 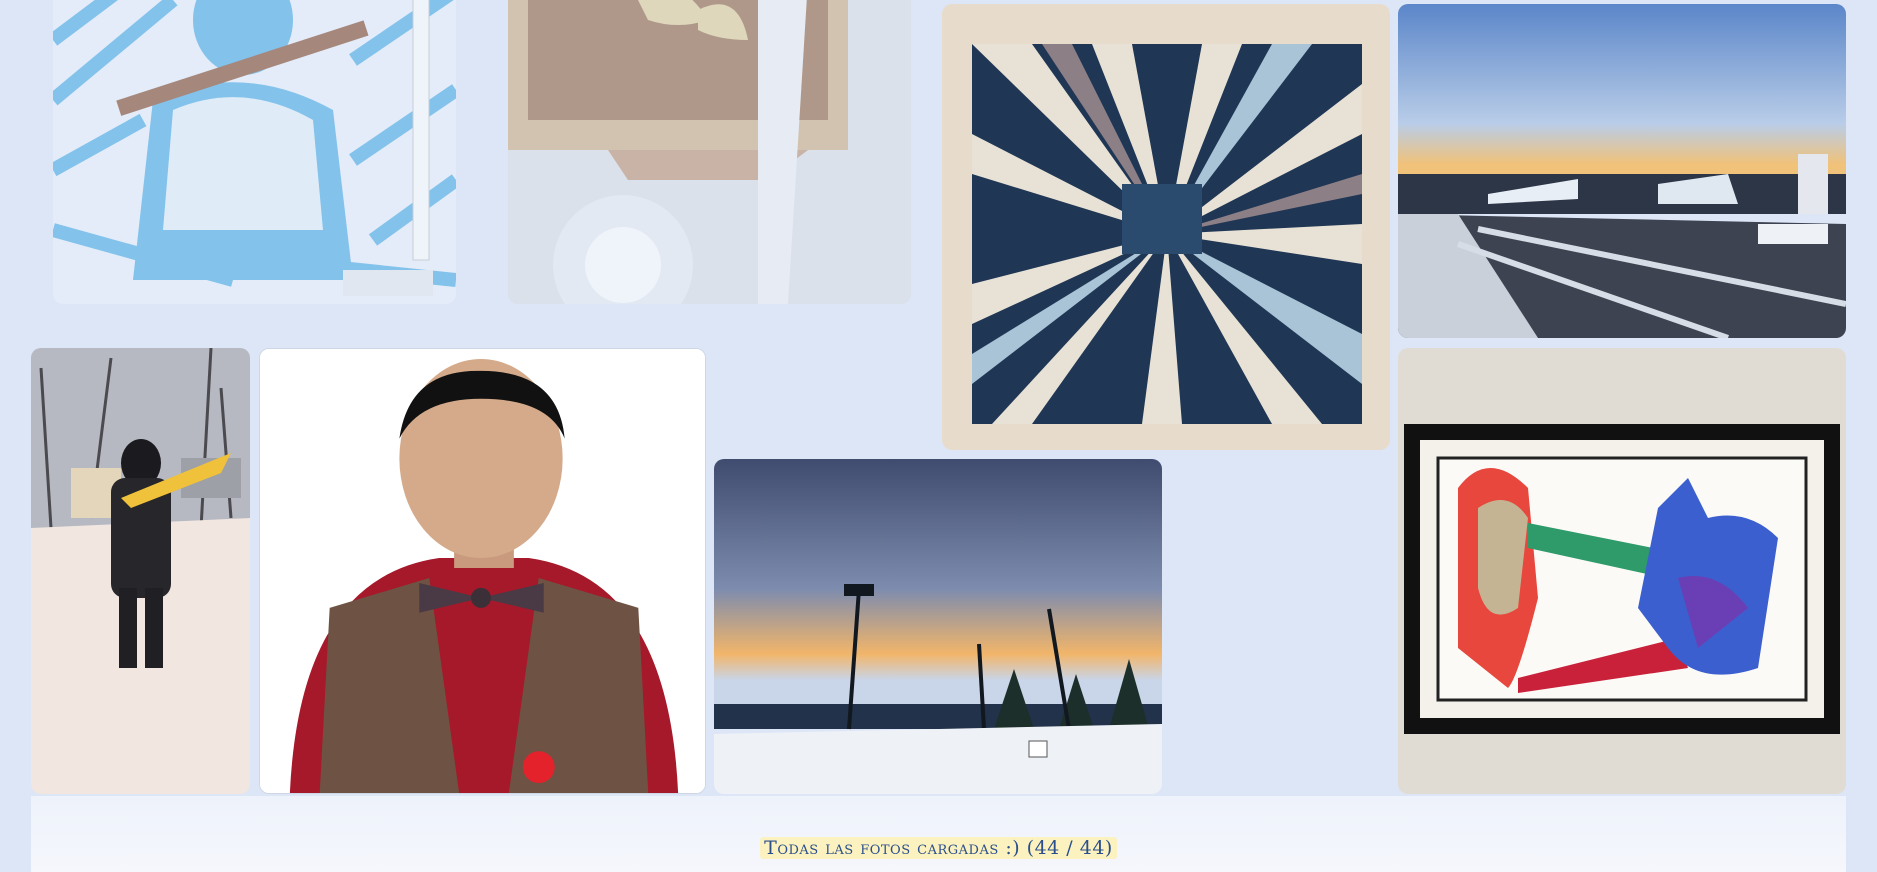 I want to click on photo-wood-frame-reflection, so click(x=709, y=152).